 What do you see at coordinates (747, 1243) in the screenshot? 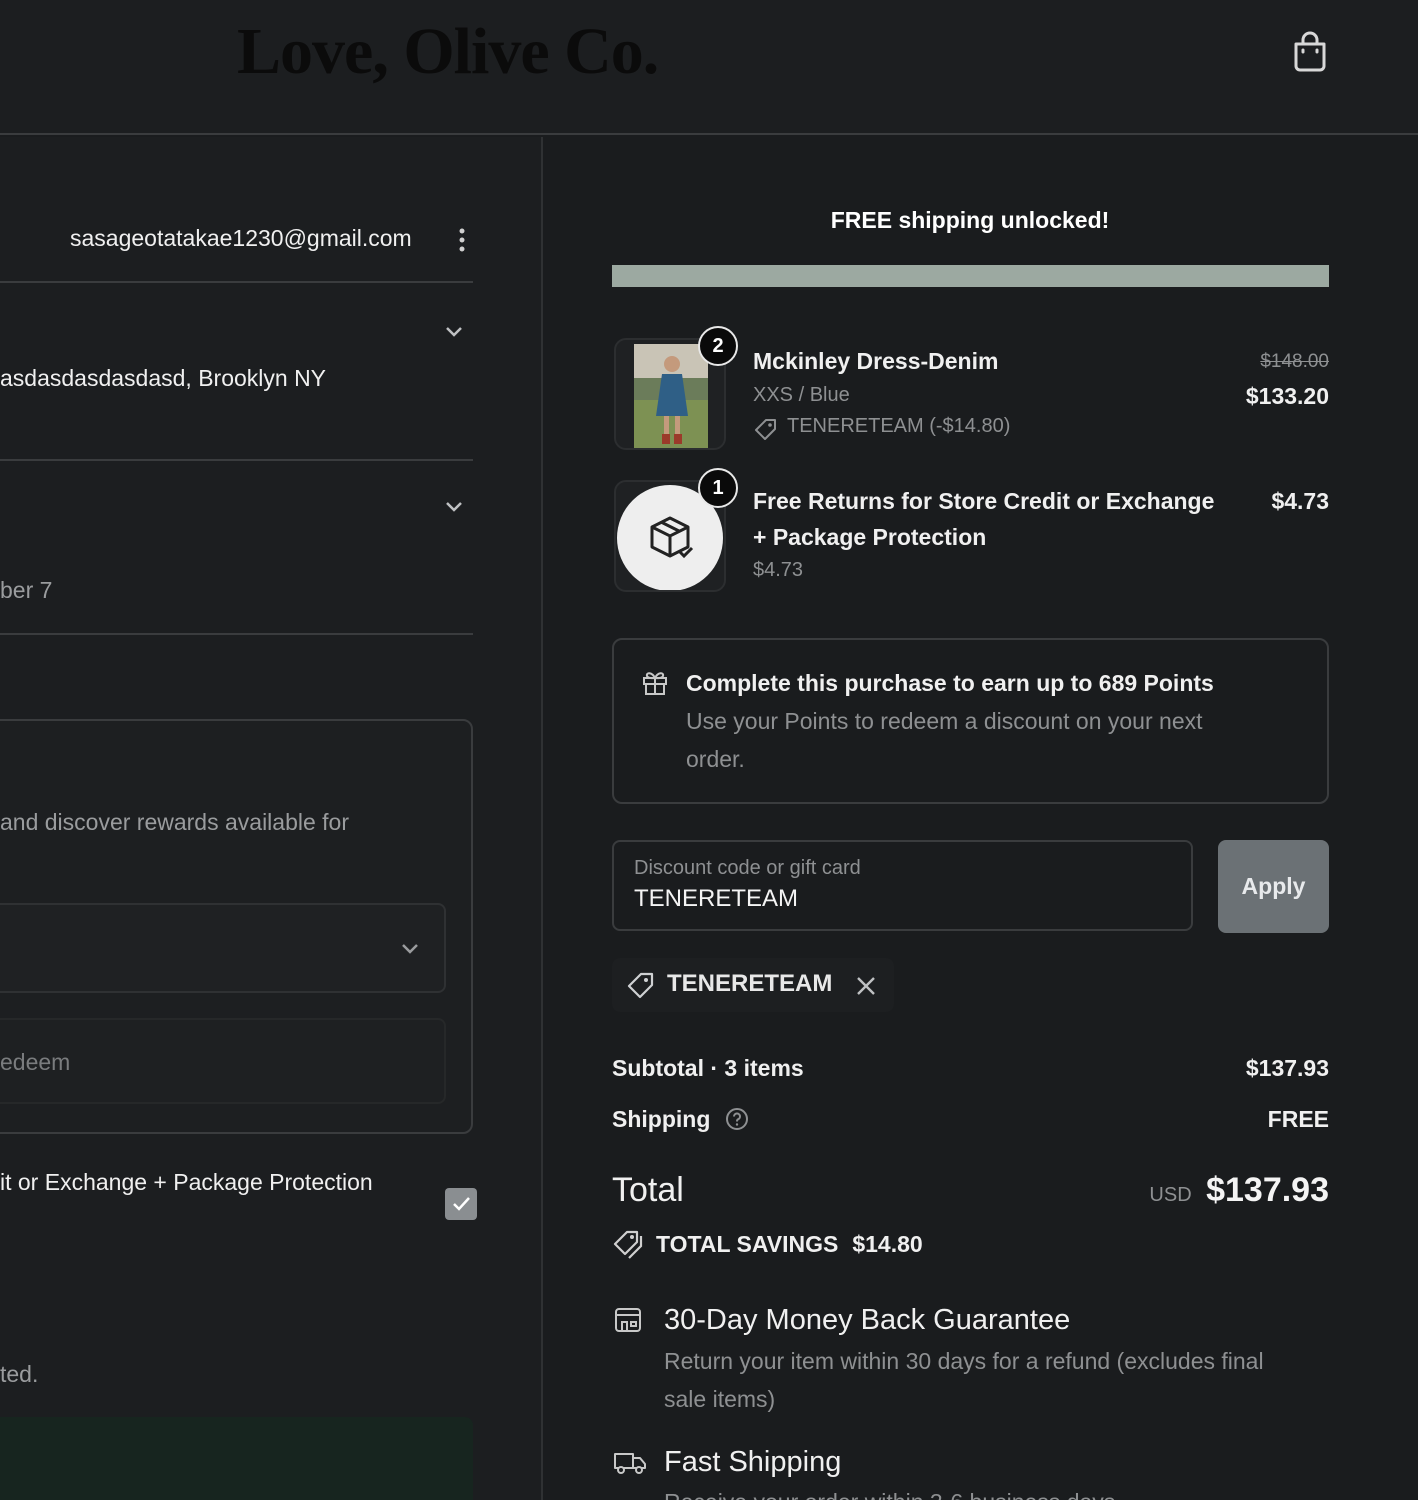
I see `savings-label: TOTAL SAVINGS` at bounding box center [747, 1243].